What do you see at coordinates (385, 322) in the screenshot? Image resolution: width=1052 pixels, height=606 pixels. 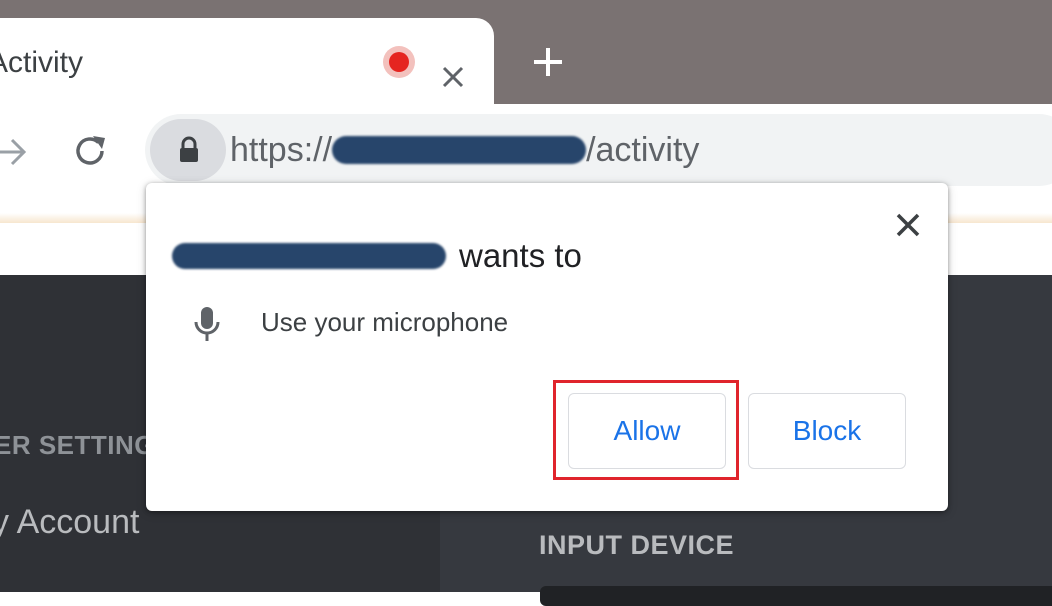 I see `permission-text: Use your microphone` at bounding box center [385, 322].